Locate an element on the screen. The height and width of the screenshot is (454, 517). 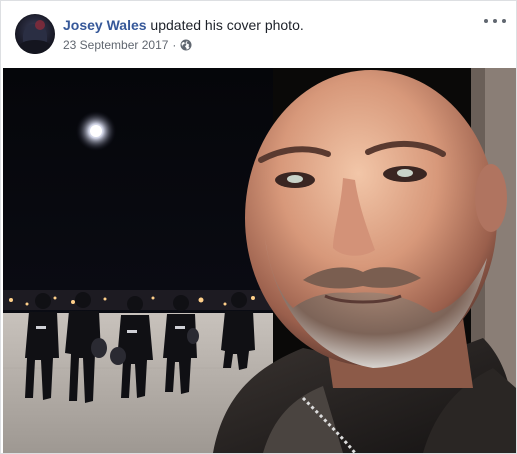
post-meta: 23 September 2017 · is located at coordinates (127, 45).